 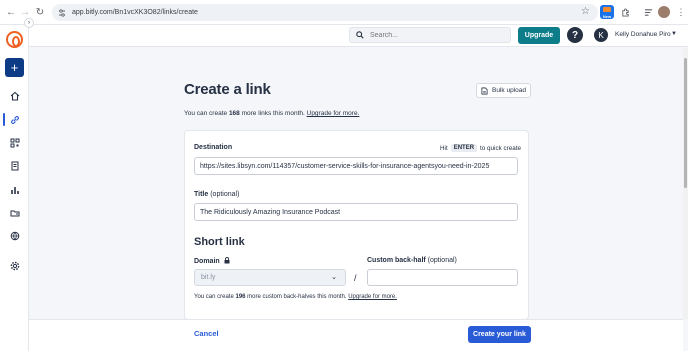 I want to click on search-box, so click(x=430, y=35).